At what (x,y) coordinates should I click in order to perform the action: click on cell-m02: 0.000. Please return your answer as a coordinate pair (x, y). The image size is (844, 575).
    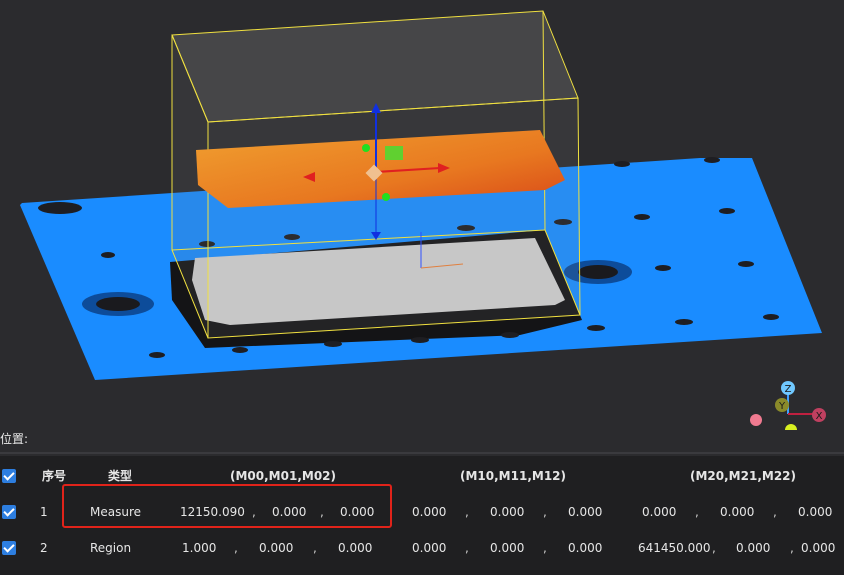
    Looking at the image, I should click on (355, 548).